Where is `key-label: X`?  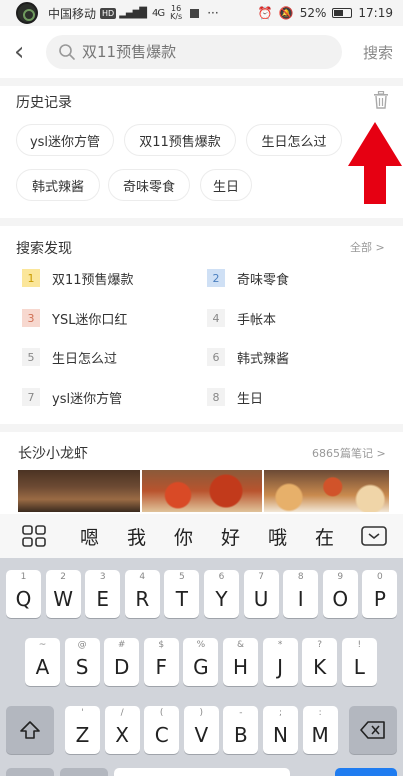 key-label: X is located at coordinates (122, 735).